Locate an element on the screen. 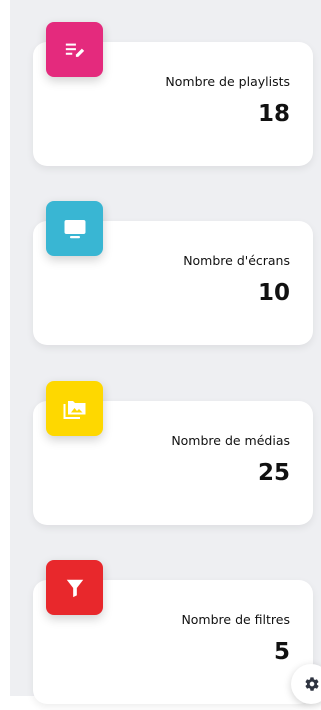 The width and height of the screenshot is (321, 710). stat-title: Nombre de médias is located at coordinates (230, 440).